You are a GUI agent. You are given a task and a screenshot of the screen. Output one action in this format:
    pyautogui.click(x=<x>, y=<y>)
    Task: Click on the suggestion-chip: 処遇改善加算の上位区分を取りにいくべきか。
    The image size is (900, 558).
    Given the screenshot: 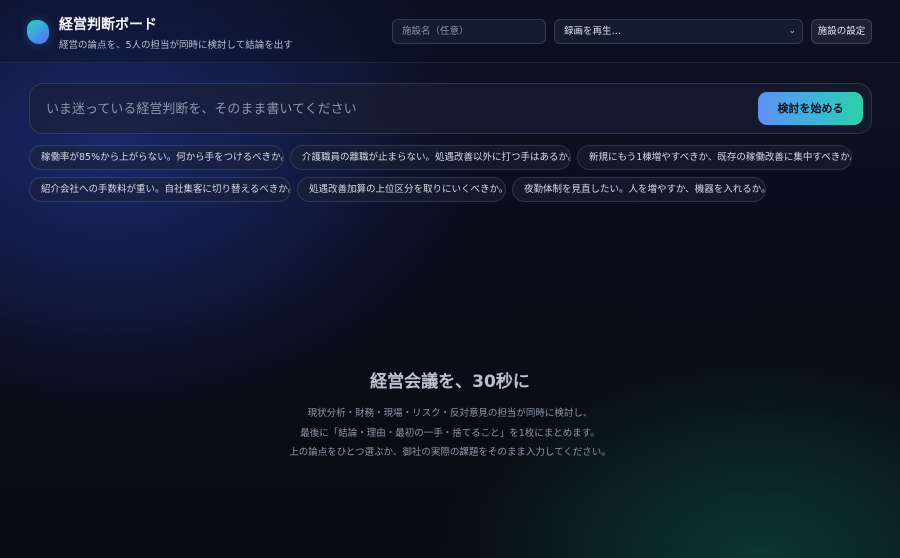 What is the action you would take?
    pyautogui.click(x=401, y=189)
    